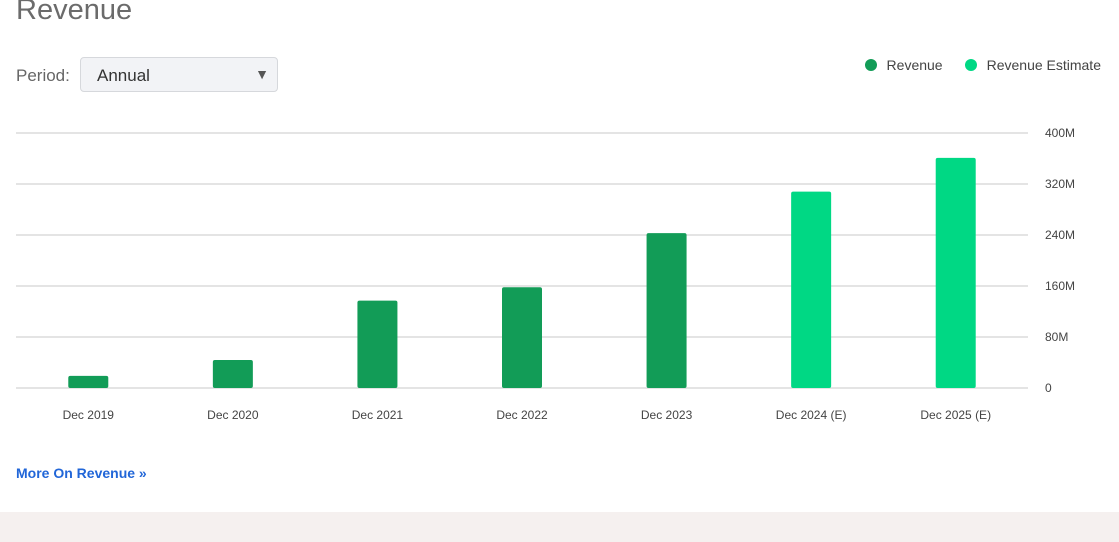  Describe the element at coordinates (1060, 184) in the screenshot. I see `y-tick-label: 320M` at that location.